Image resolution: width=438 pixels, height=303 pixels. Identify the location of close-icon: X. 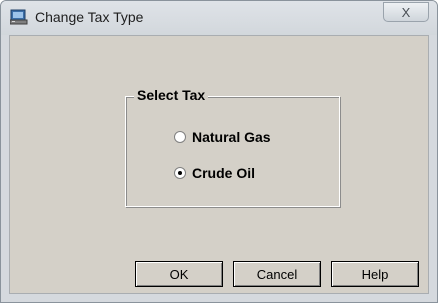
(406, 12).